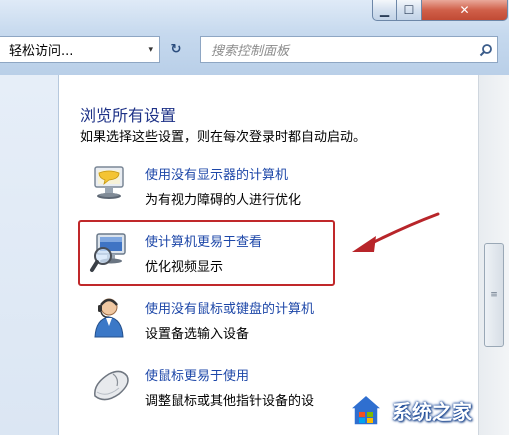 The height and width of the screenshot is (435, 509). What do you see at coordinates (409, 10) in the screenshot?
I see `maximize-button: ☐` at bounding box center [409, 10].